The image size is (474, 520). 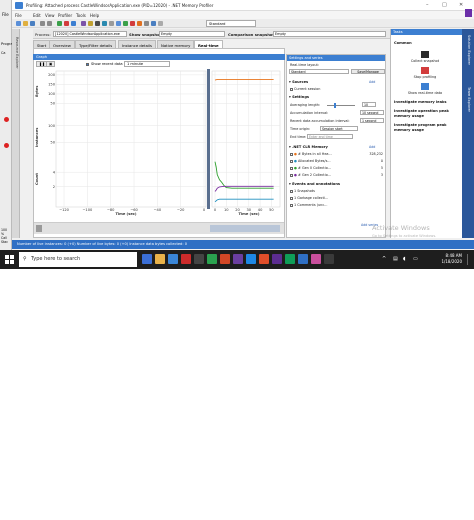 What do you see at coordinates (39, 228) in the screenshot?
I see `scroll-left-handle` at bounding box center [39, 228].